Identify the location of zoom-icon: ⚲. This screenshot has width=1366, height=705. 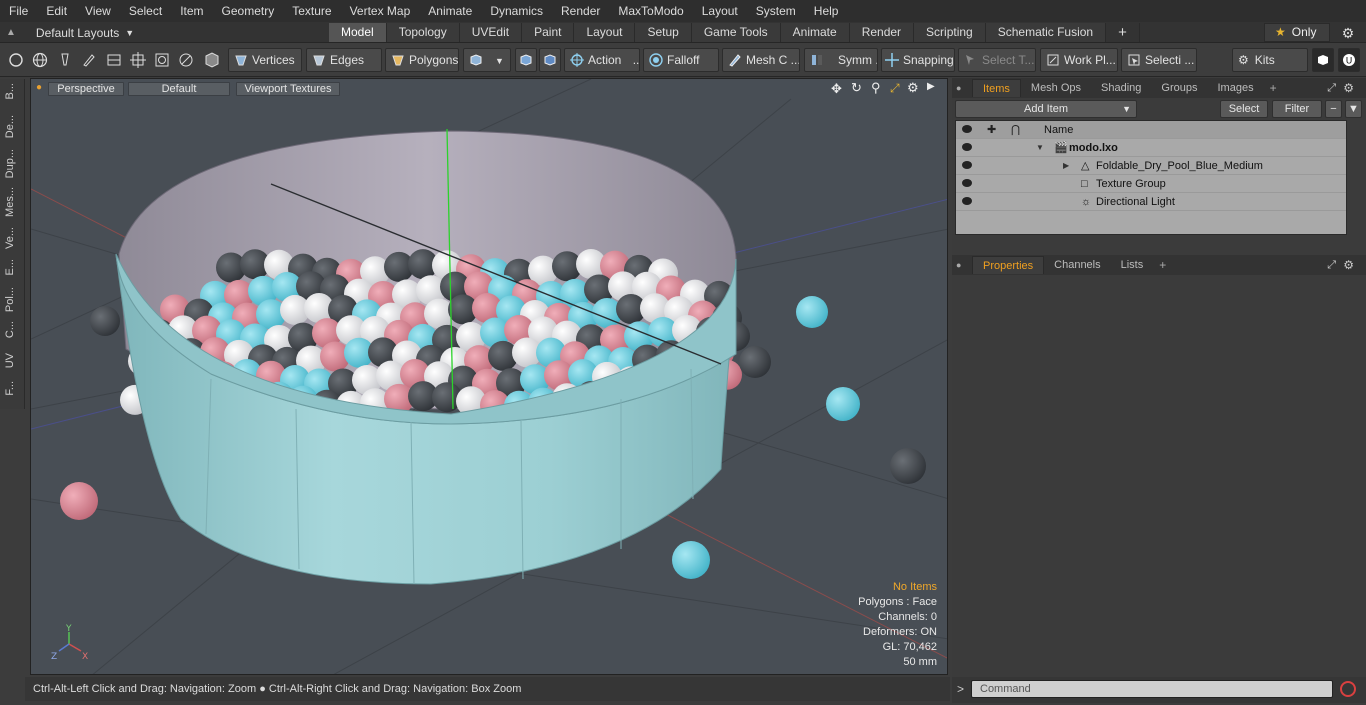
(876, 88).